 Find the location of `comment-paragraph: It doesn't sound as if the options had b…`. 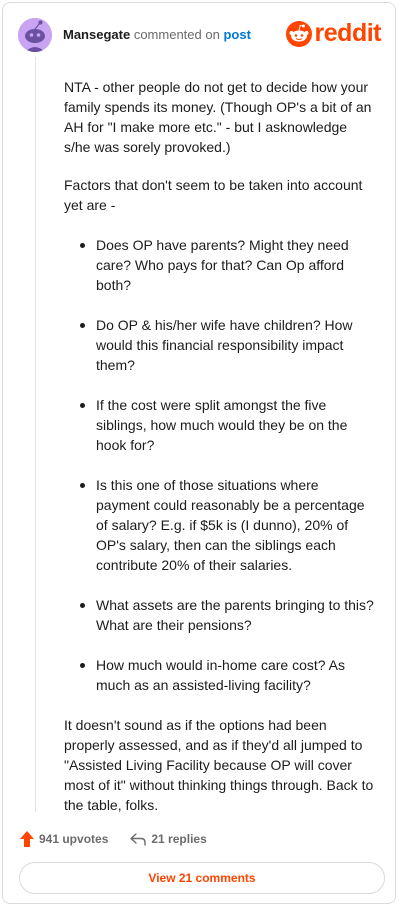

comment-paragraph: It doesn't sound as if the options had b… is located at coordinates (219, 765).